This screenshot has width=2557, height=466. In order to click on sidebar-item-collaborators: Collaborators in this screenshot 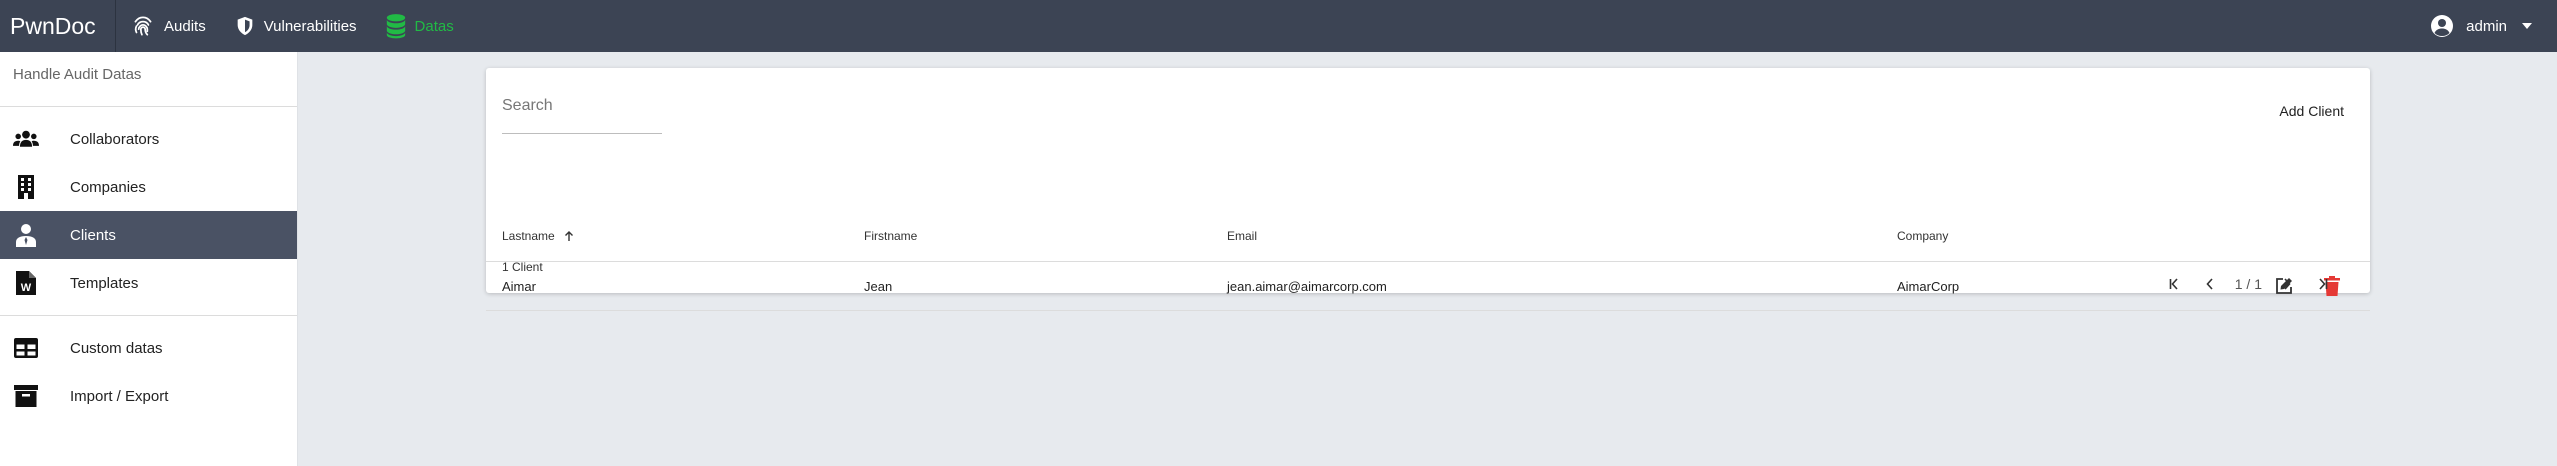, I will do `click(148, 139)`.